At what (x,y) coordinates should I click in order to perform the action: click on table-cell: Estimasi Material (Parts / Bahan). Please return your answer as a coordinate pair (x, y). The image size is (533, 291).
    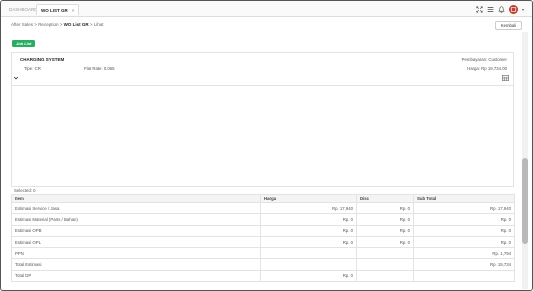
    Looking at the image, I should click on (136, 219).